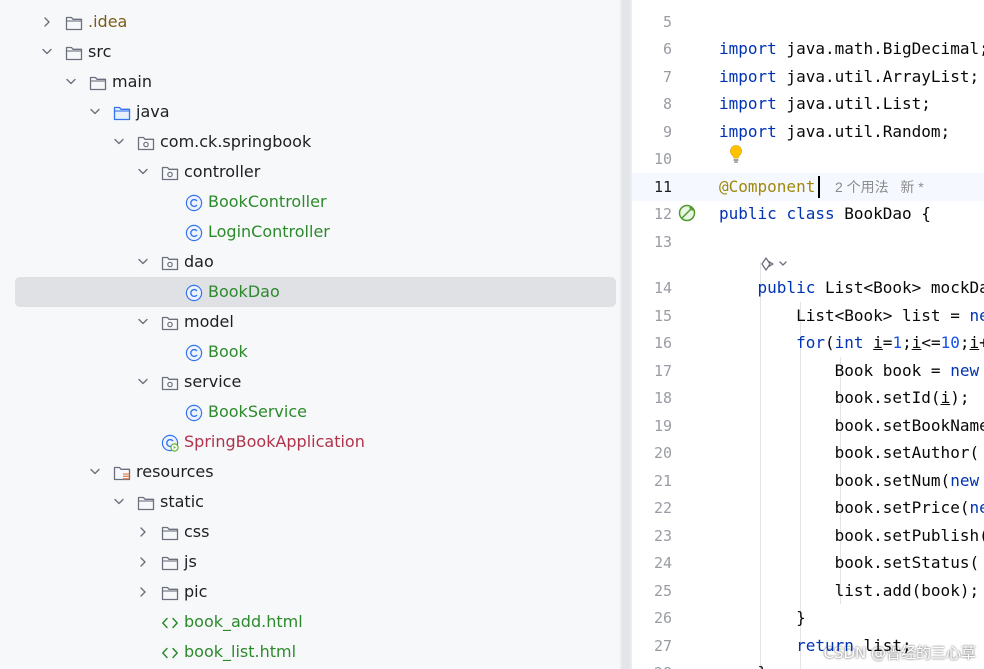 This screenshot has width=984, height=669. Describe the element at coordinates (849, 481) in the screenshot. I see `code-line: book.setNum(new` at that location.